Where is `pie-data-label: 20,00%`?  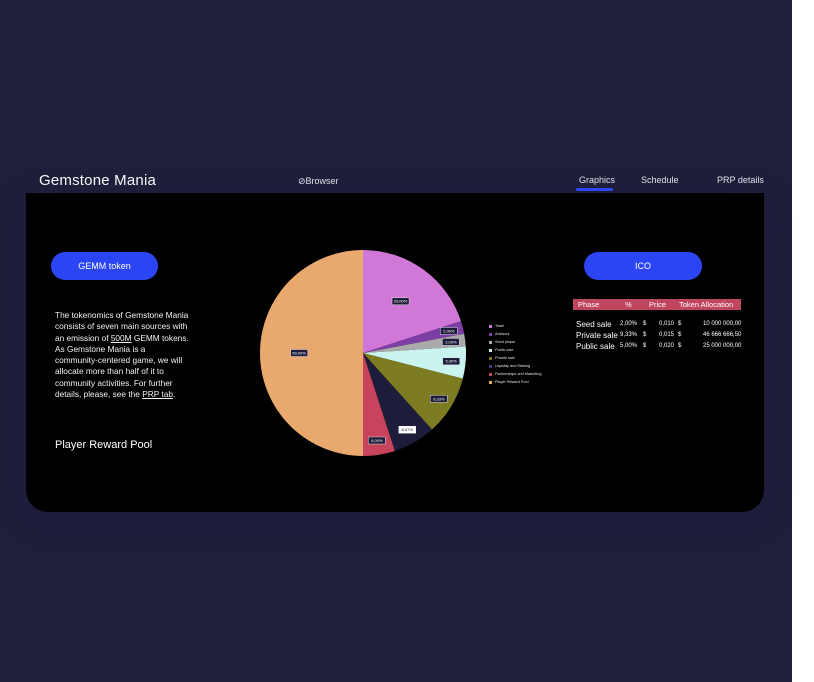 pie-data-label: 20,00% is located at coordinates (400, 301).